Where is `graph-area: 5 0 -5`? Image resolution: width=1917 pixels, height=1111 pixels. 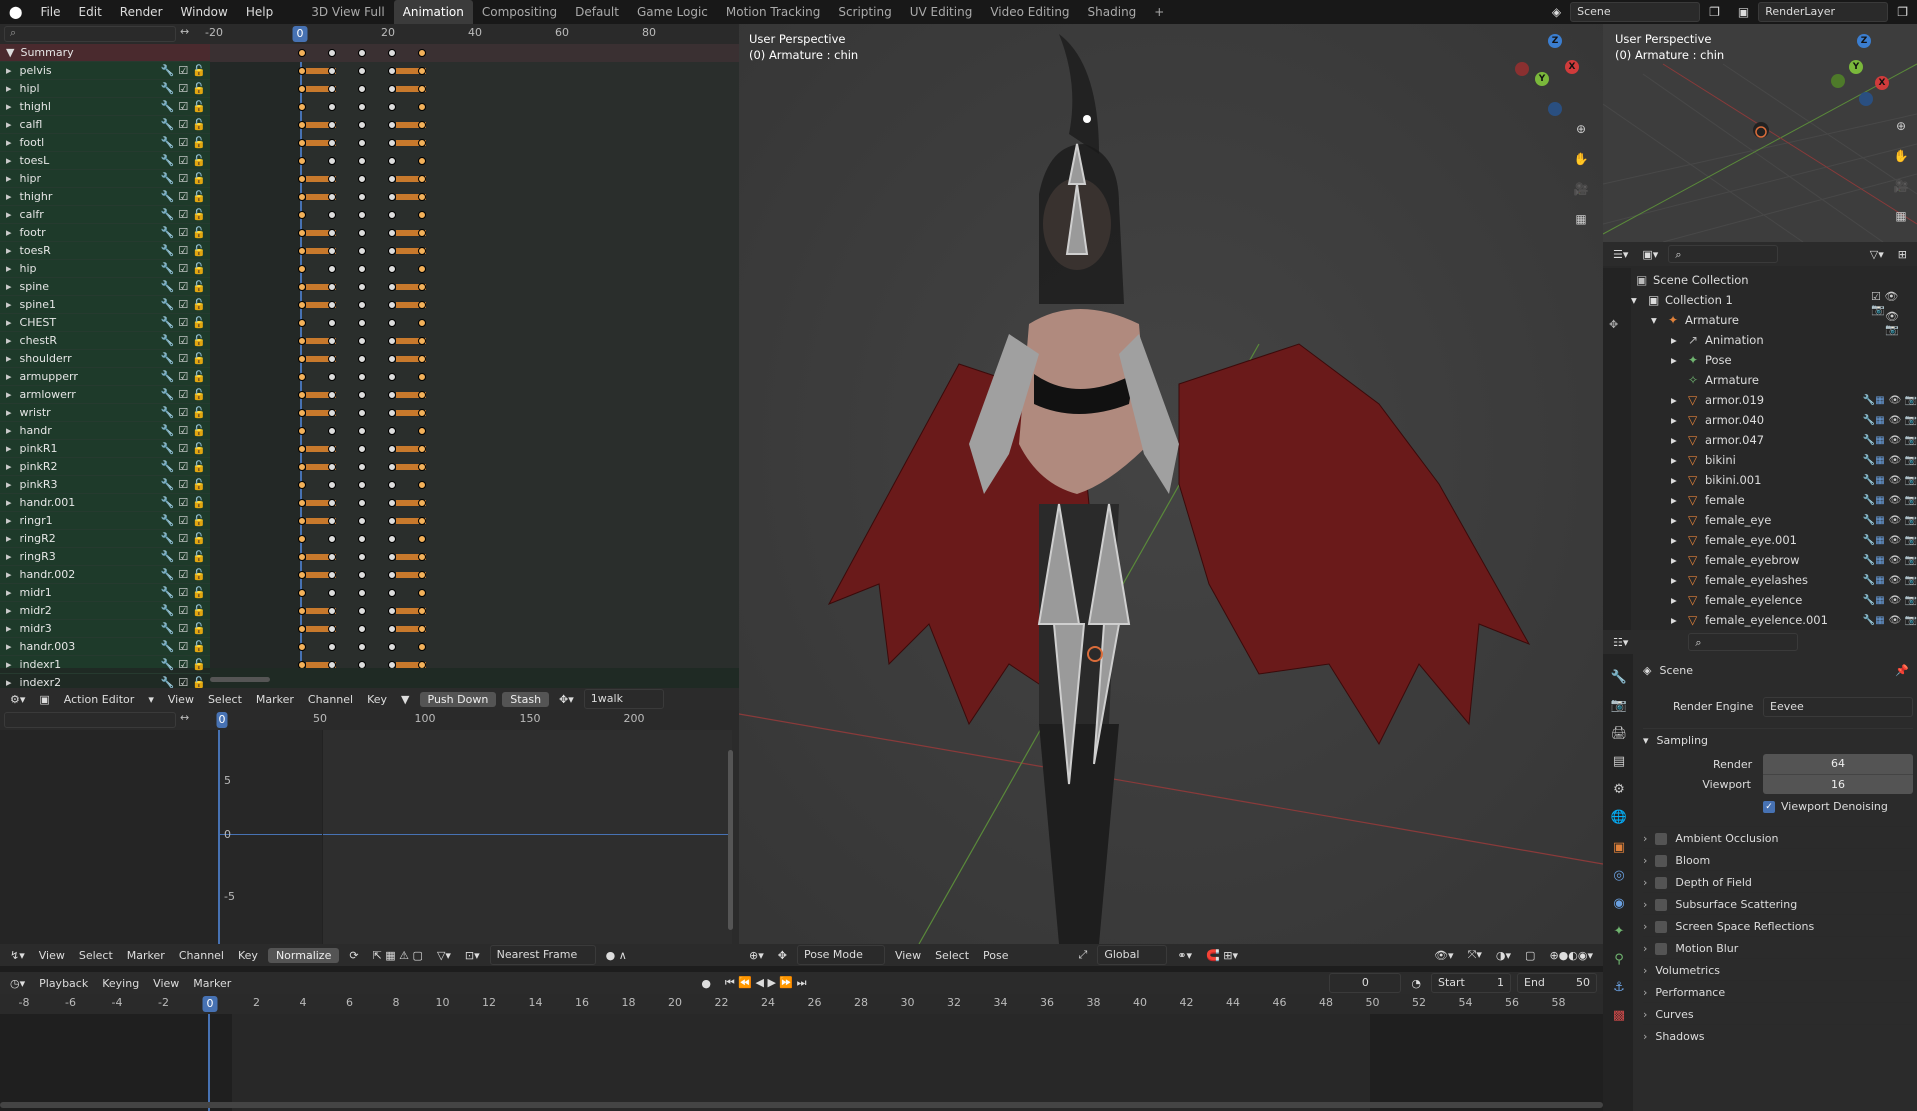
graph-area: 5 0 -5 is located at coordinates (475, 837).